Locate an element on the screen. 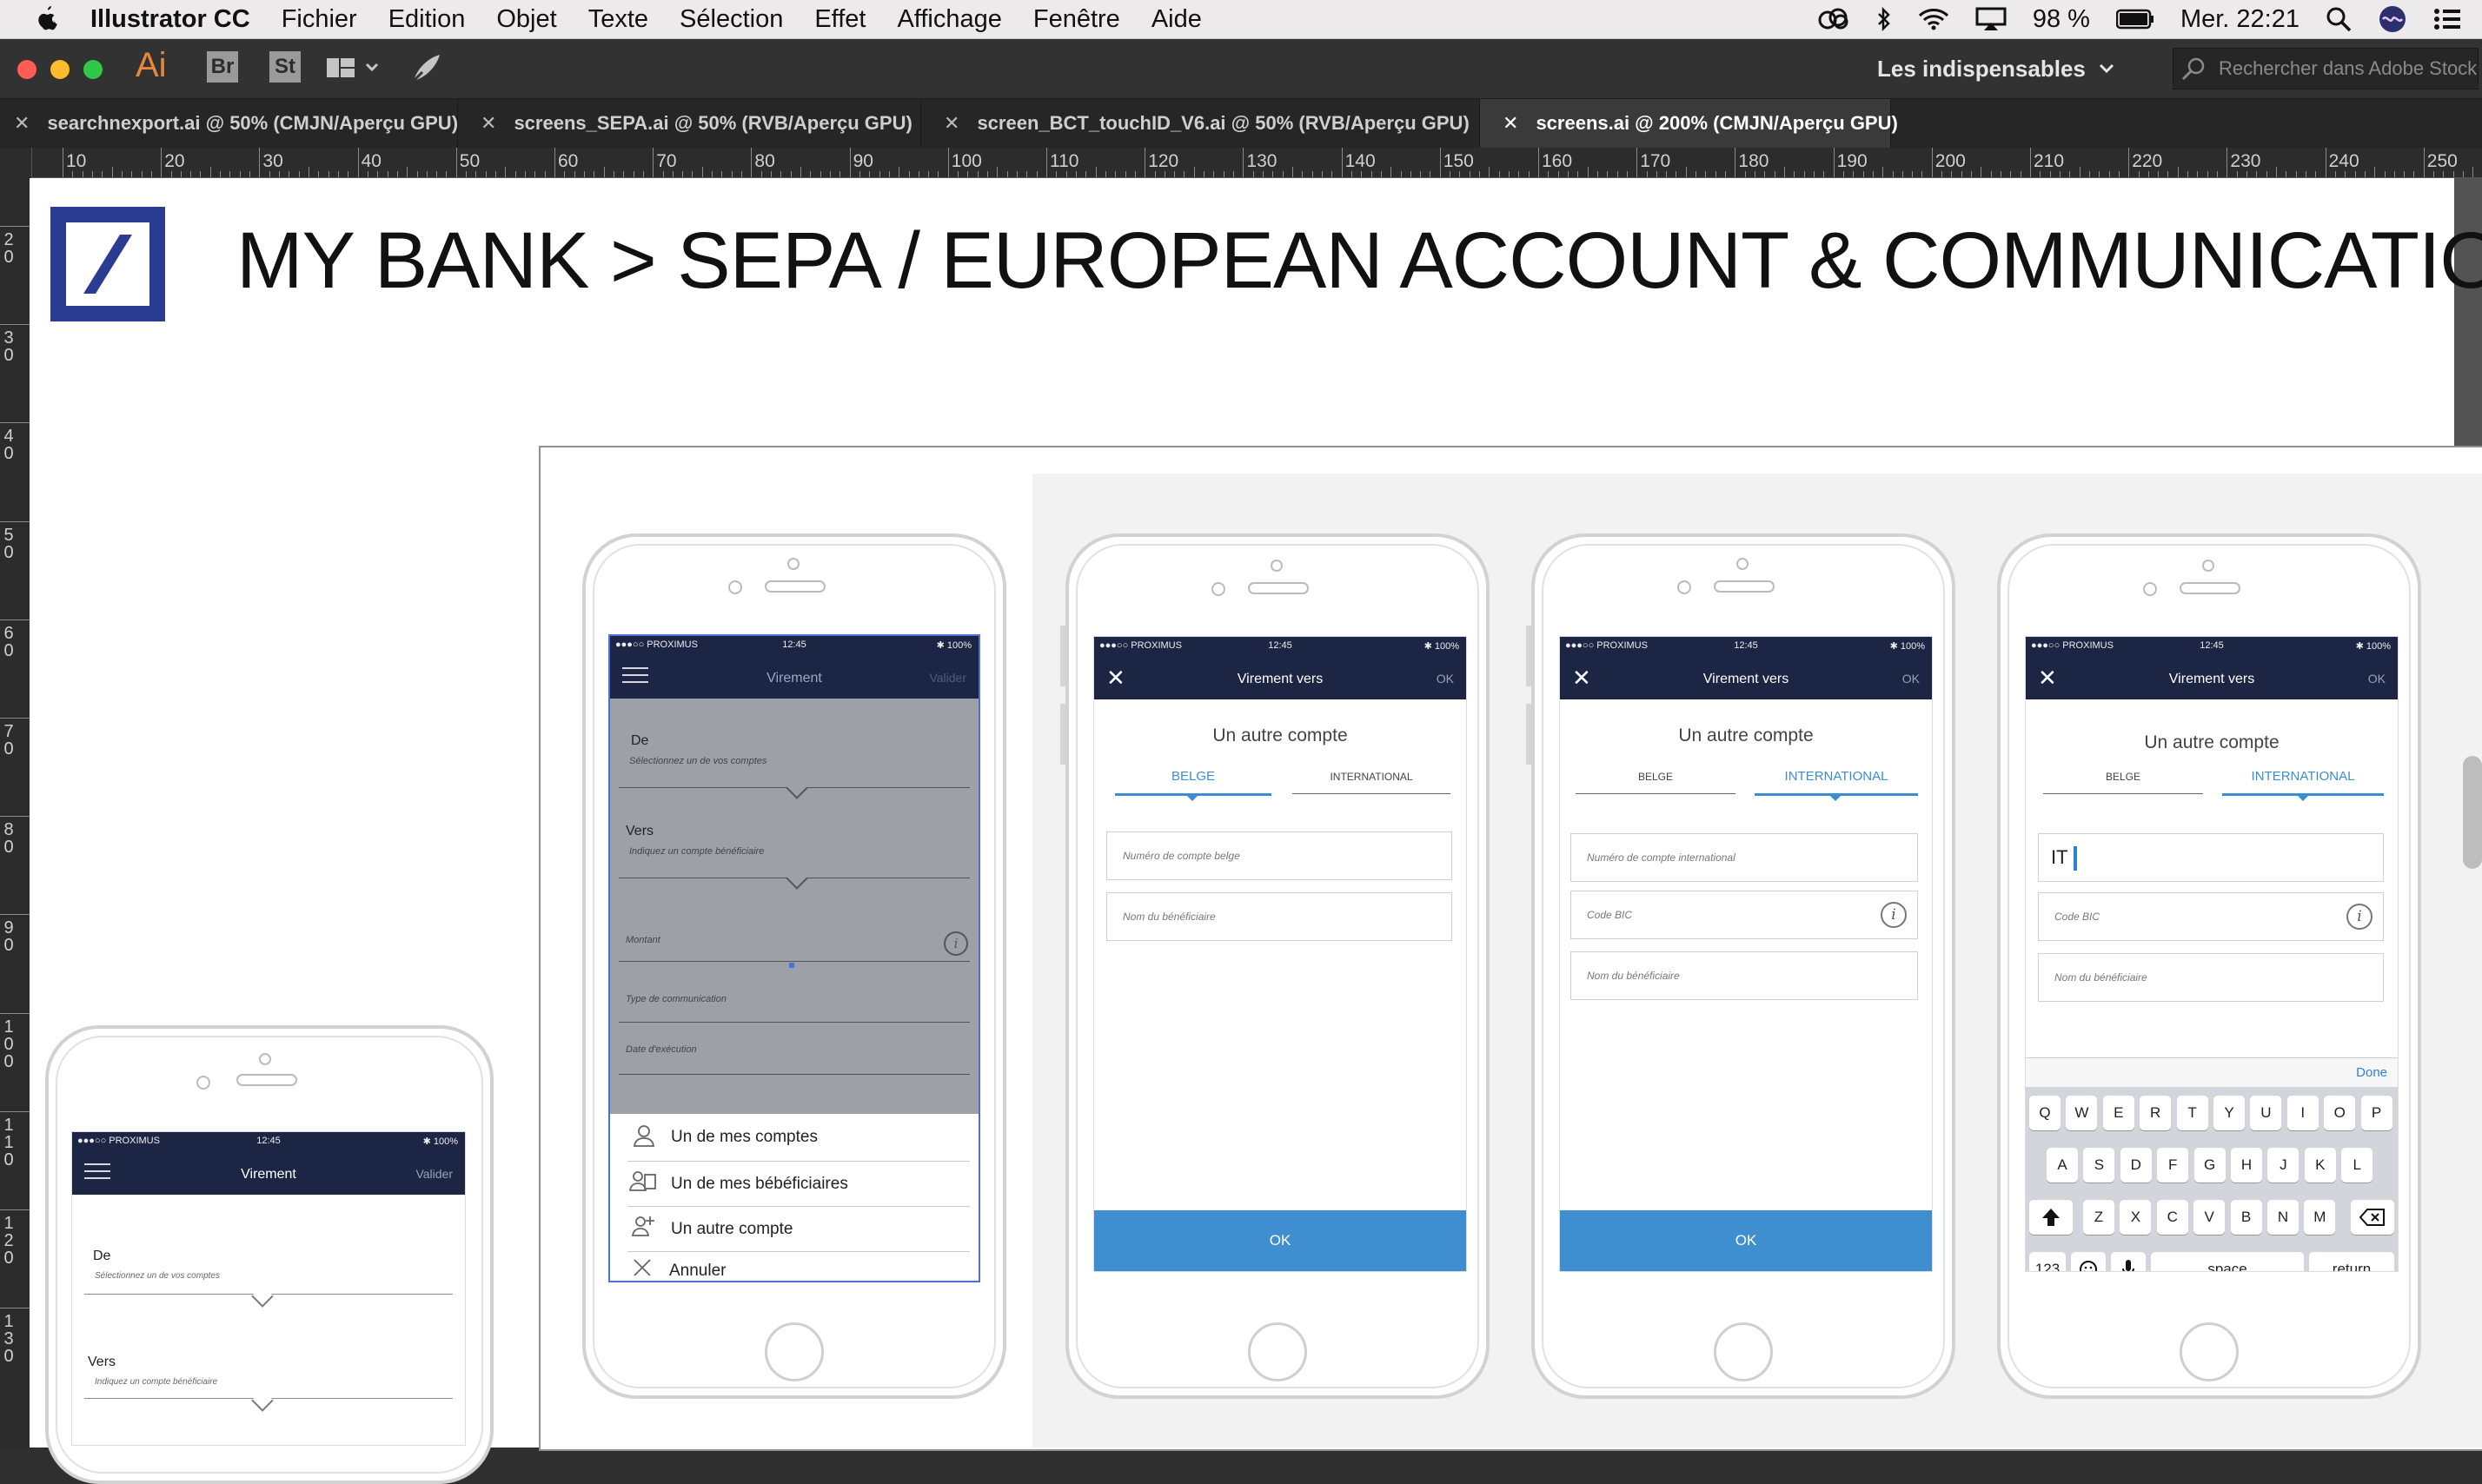  wifi-icon is located at coordinates (1933, 19).